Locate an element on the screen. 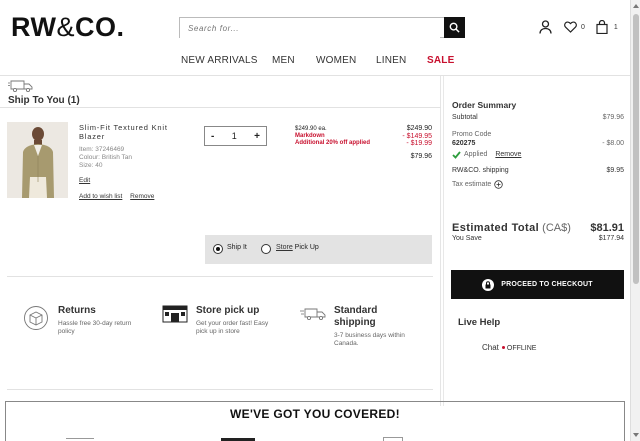  quantity-stepper: - 1 + is located at coordinates (235, 136).